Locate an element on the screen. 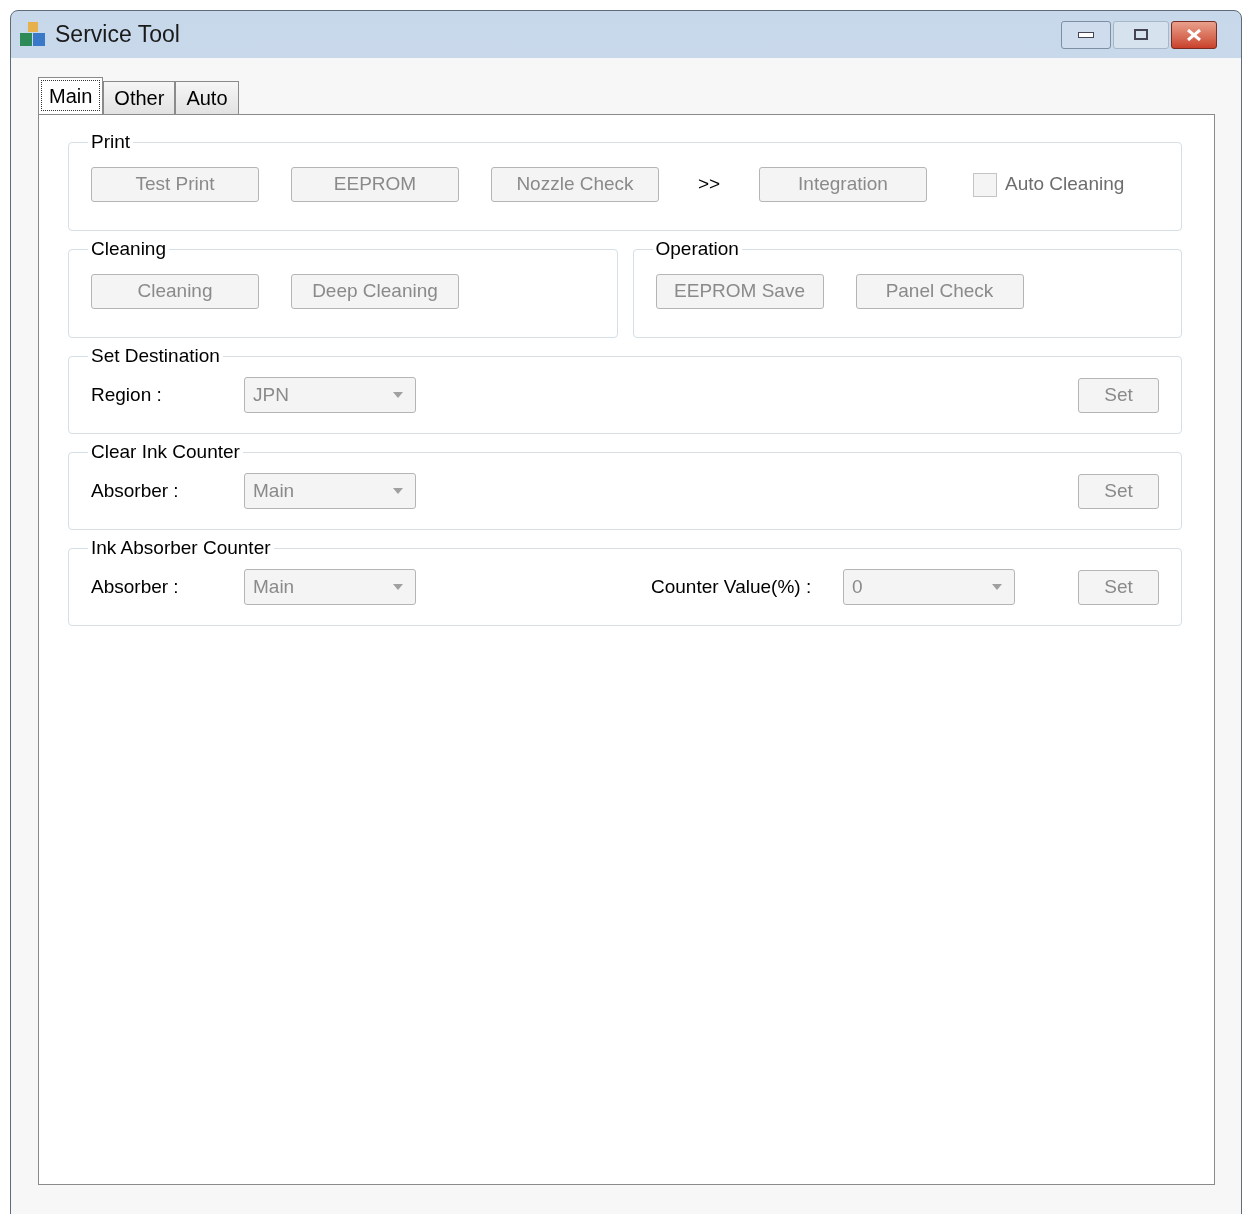 Image resolution: width=1250 pixels, height=1214 pixels. app-icon is located at coordinates (33, 34).